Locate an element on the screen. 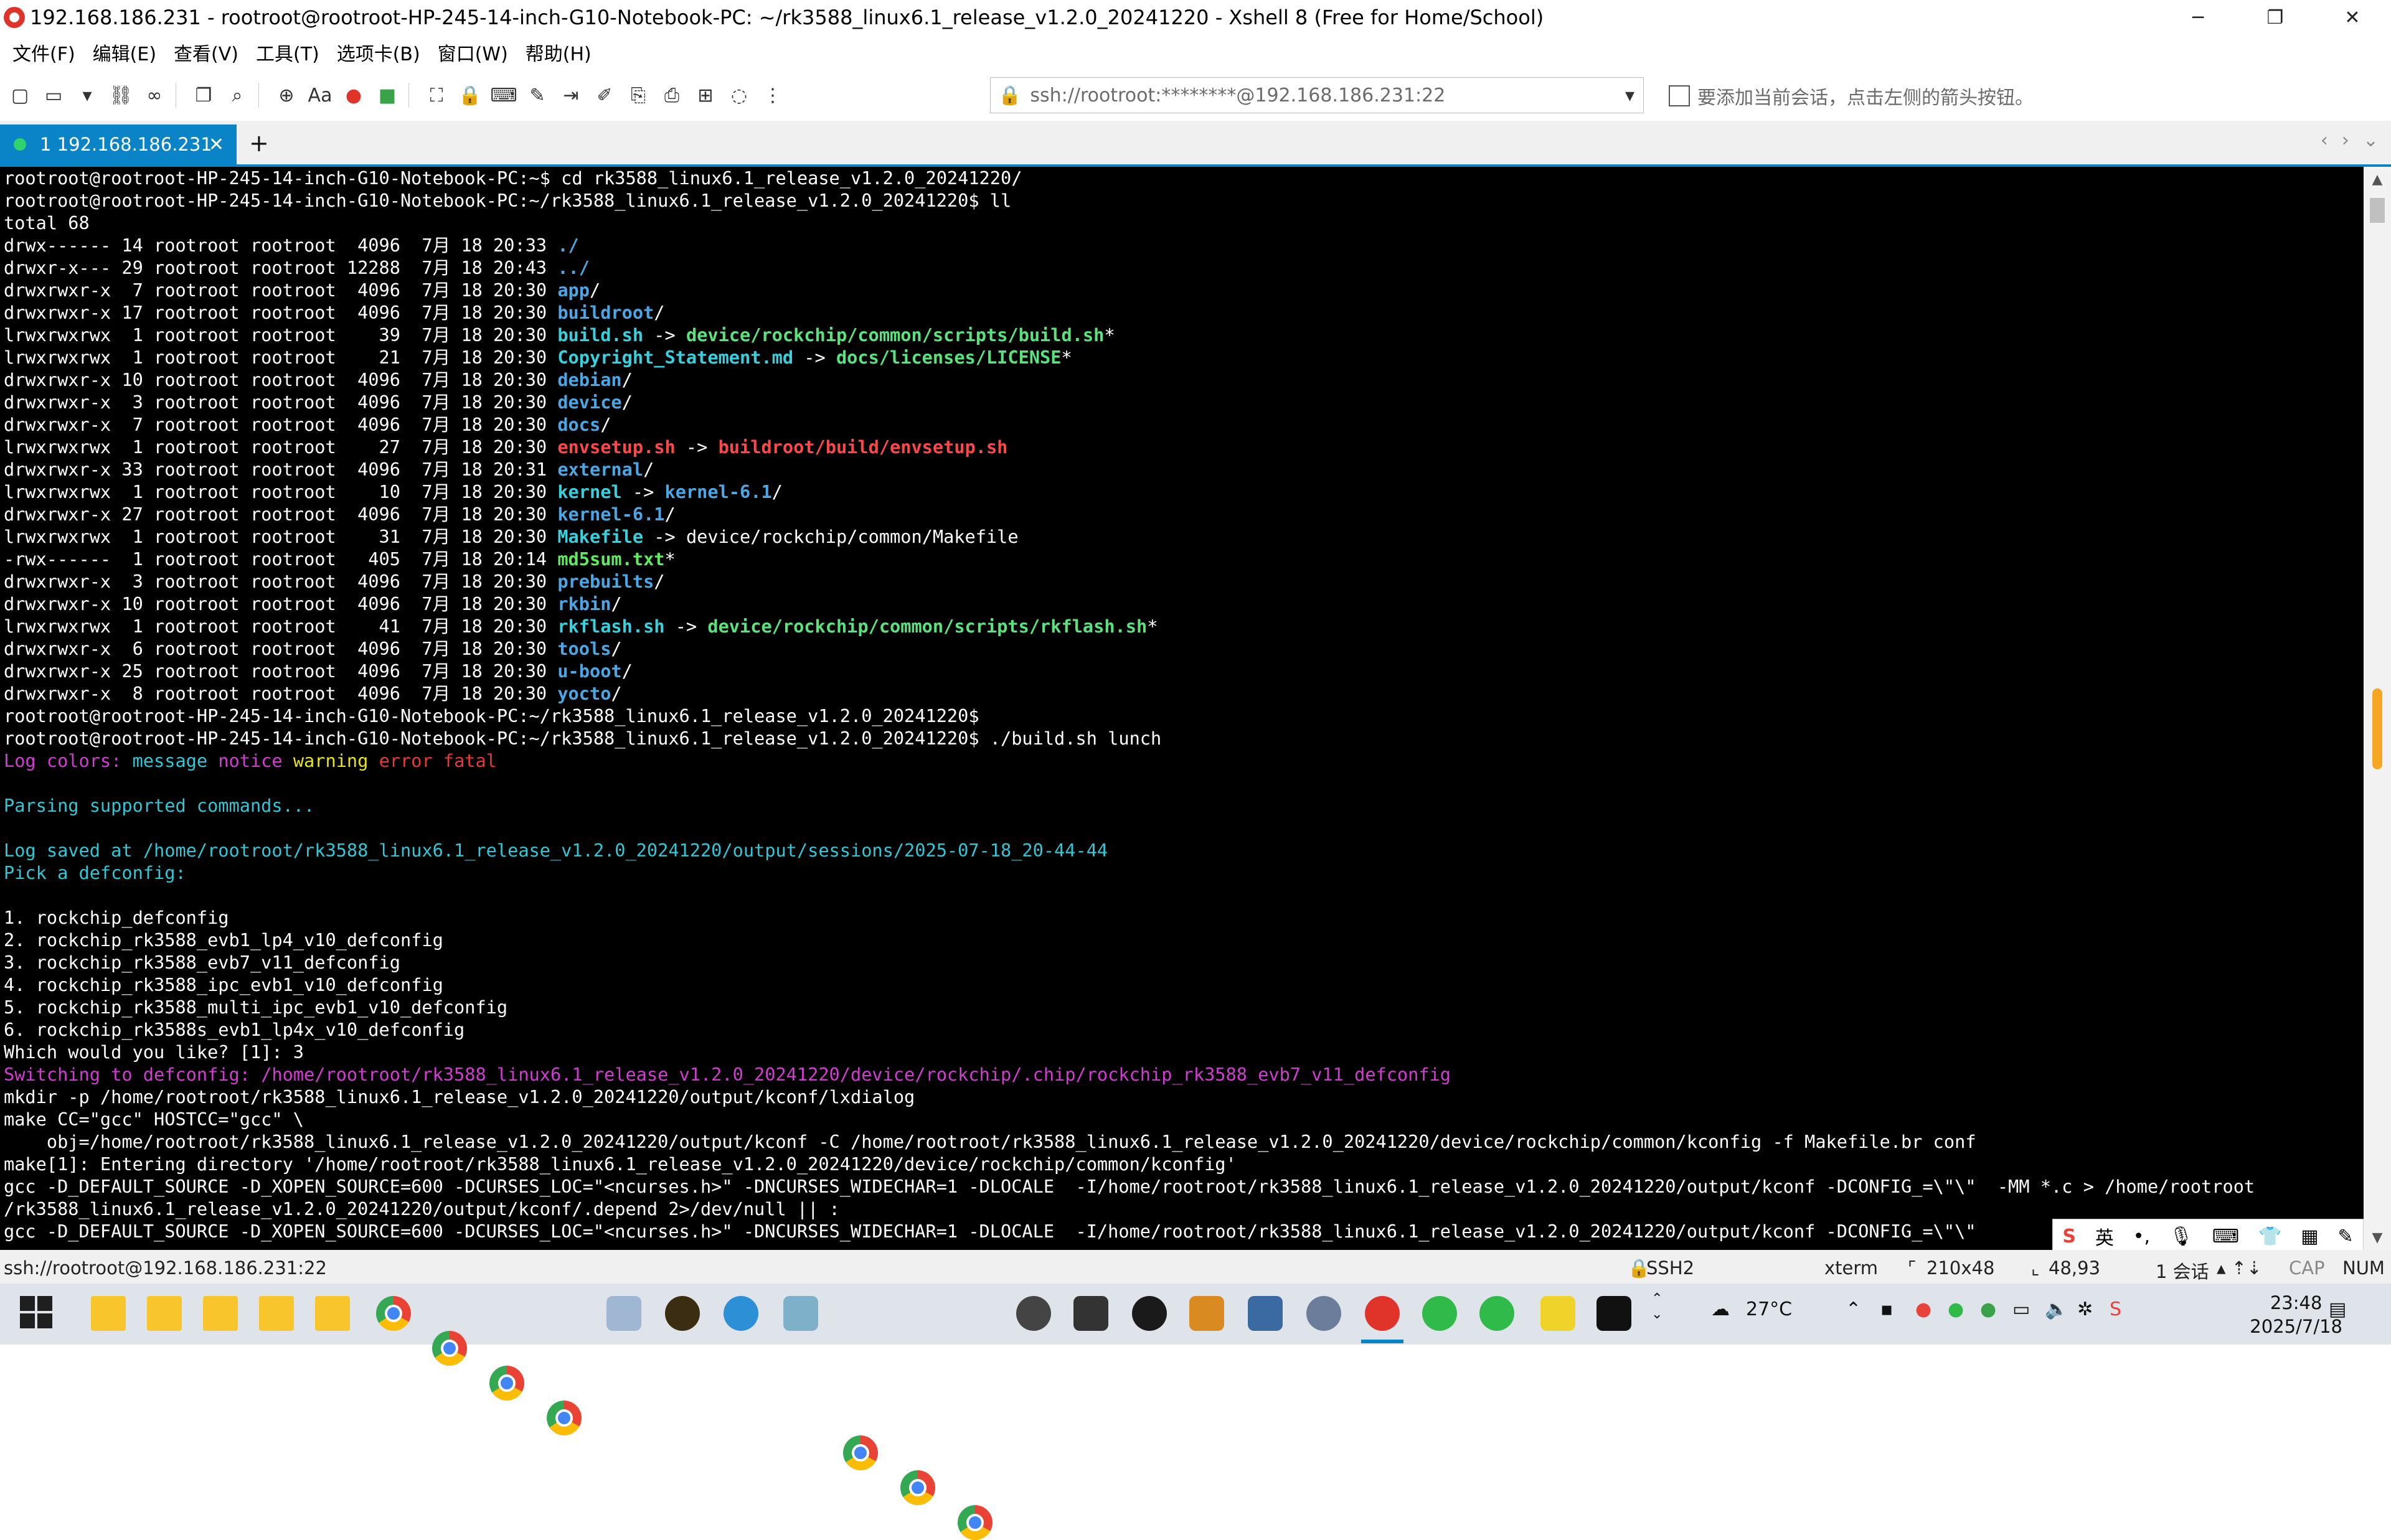 Image resolution: width=2391 pixels, height=1540 pixels. menu-help: 帮助(H) is located at coordinates (555, 52).